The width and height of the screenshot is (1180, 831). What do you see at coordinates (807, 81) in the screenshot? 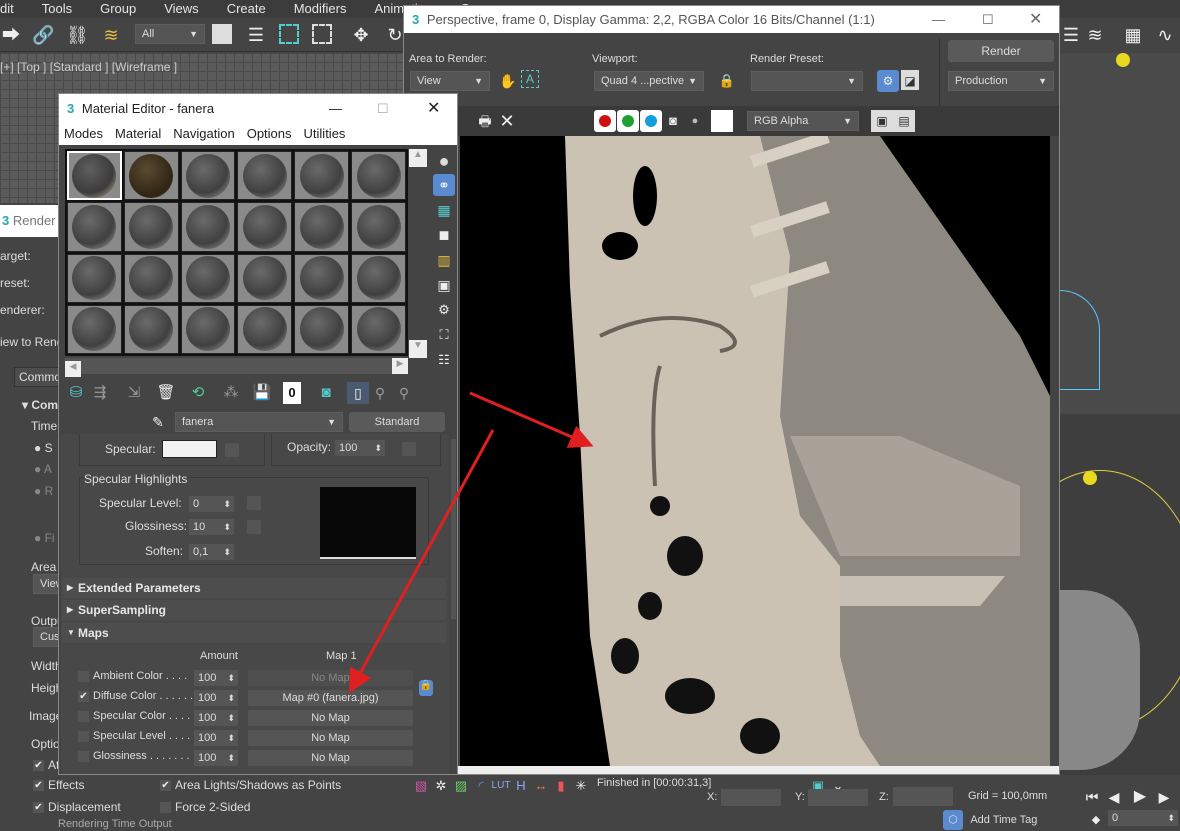
I see `render-preset-dropdown` at bounding box center [807, 81].